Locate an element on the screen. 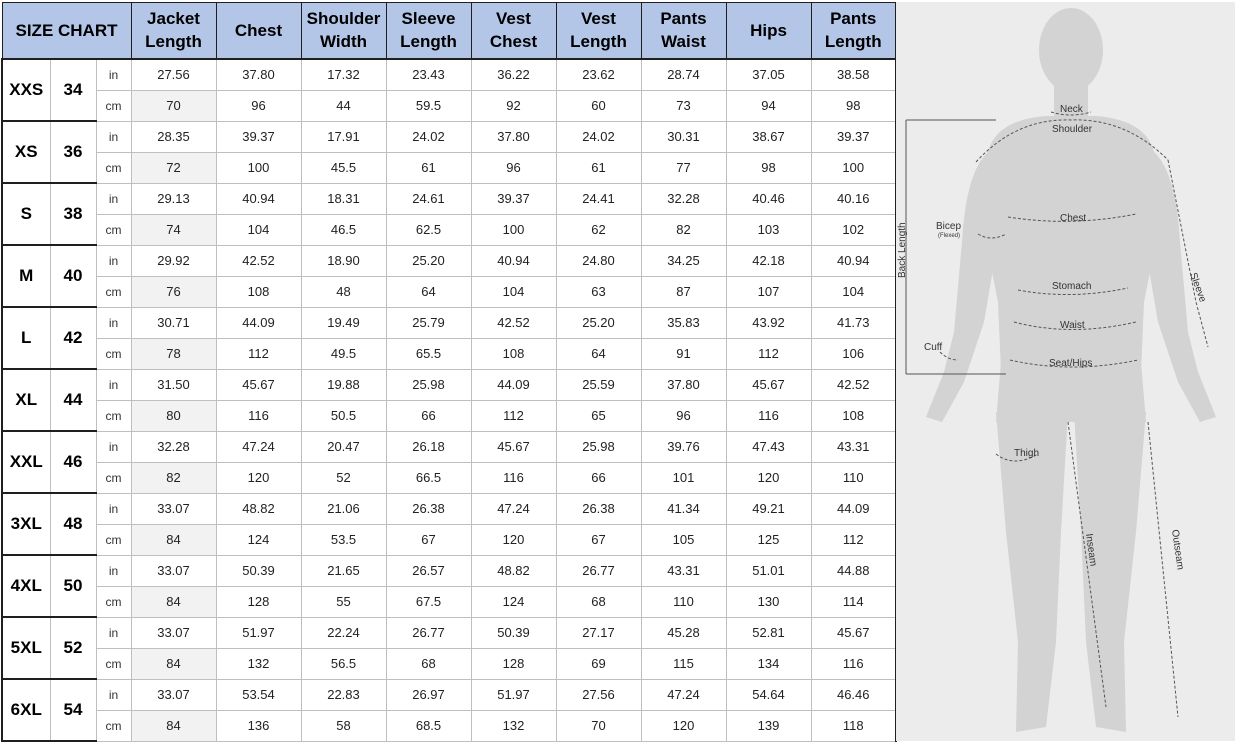  value-cell: 56.5 is located at coordinates (343, 663).